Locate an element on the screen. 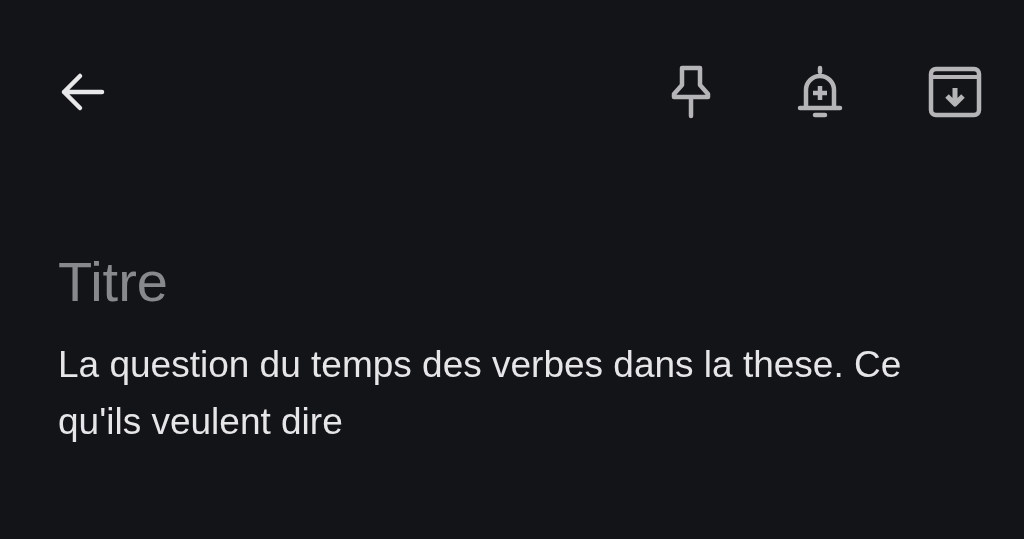 Image resolution: width=1024 pixels, height=539 pixels. title-field: Titre is located at coordinates (358, 281).